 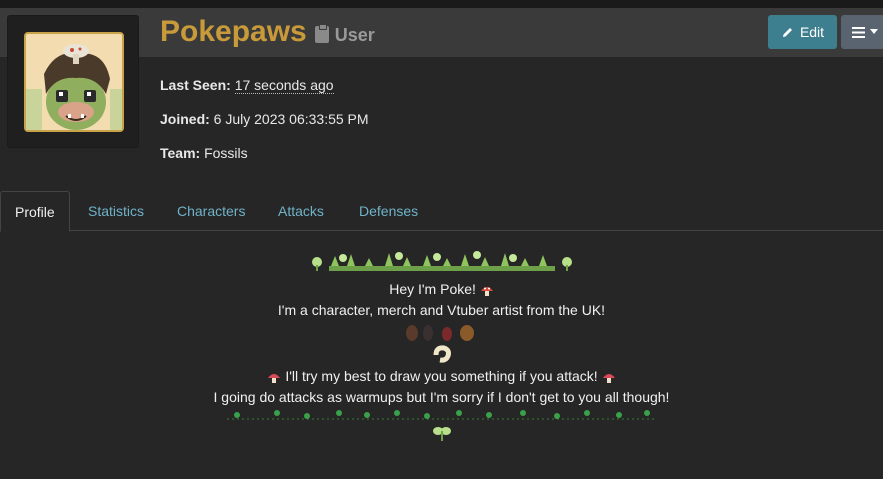 I want to click on last-seen: Last Seen: 17 seconds ago, so click(x=247, y=85).